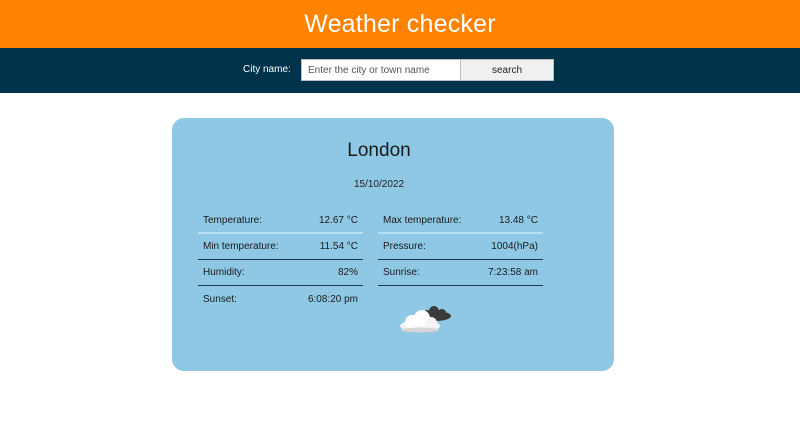  Describe the element at coordinates (507, 70) in the screenshot. I see `search-button: search` at that location.